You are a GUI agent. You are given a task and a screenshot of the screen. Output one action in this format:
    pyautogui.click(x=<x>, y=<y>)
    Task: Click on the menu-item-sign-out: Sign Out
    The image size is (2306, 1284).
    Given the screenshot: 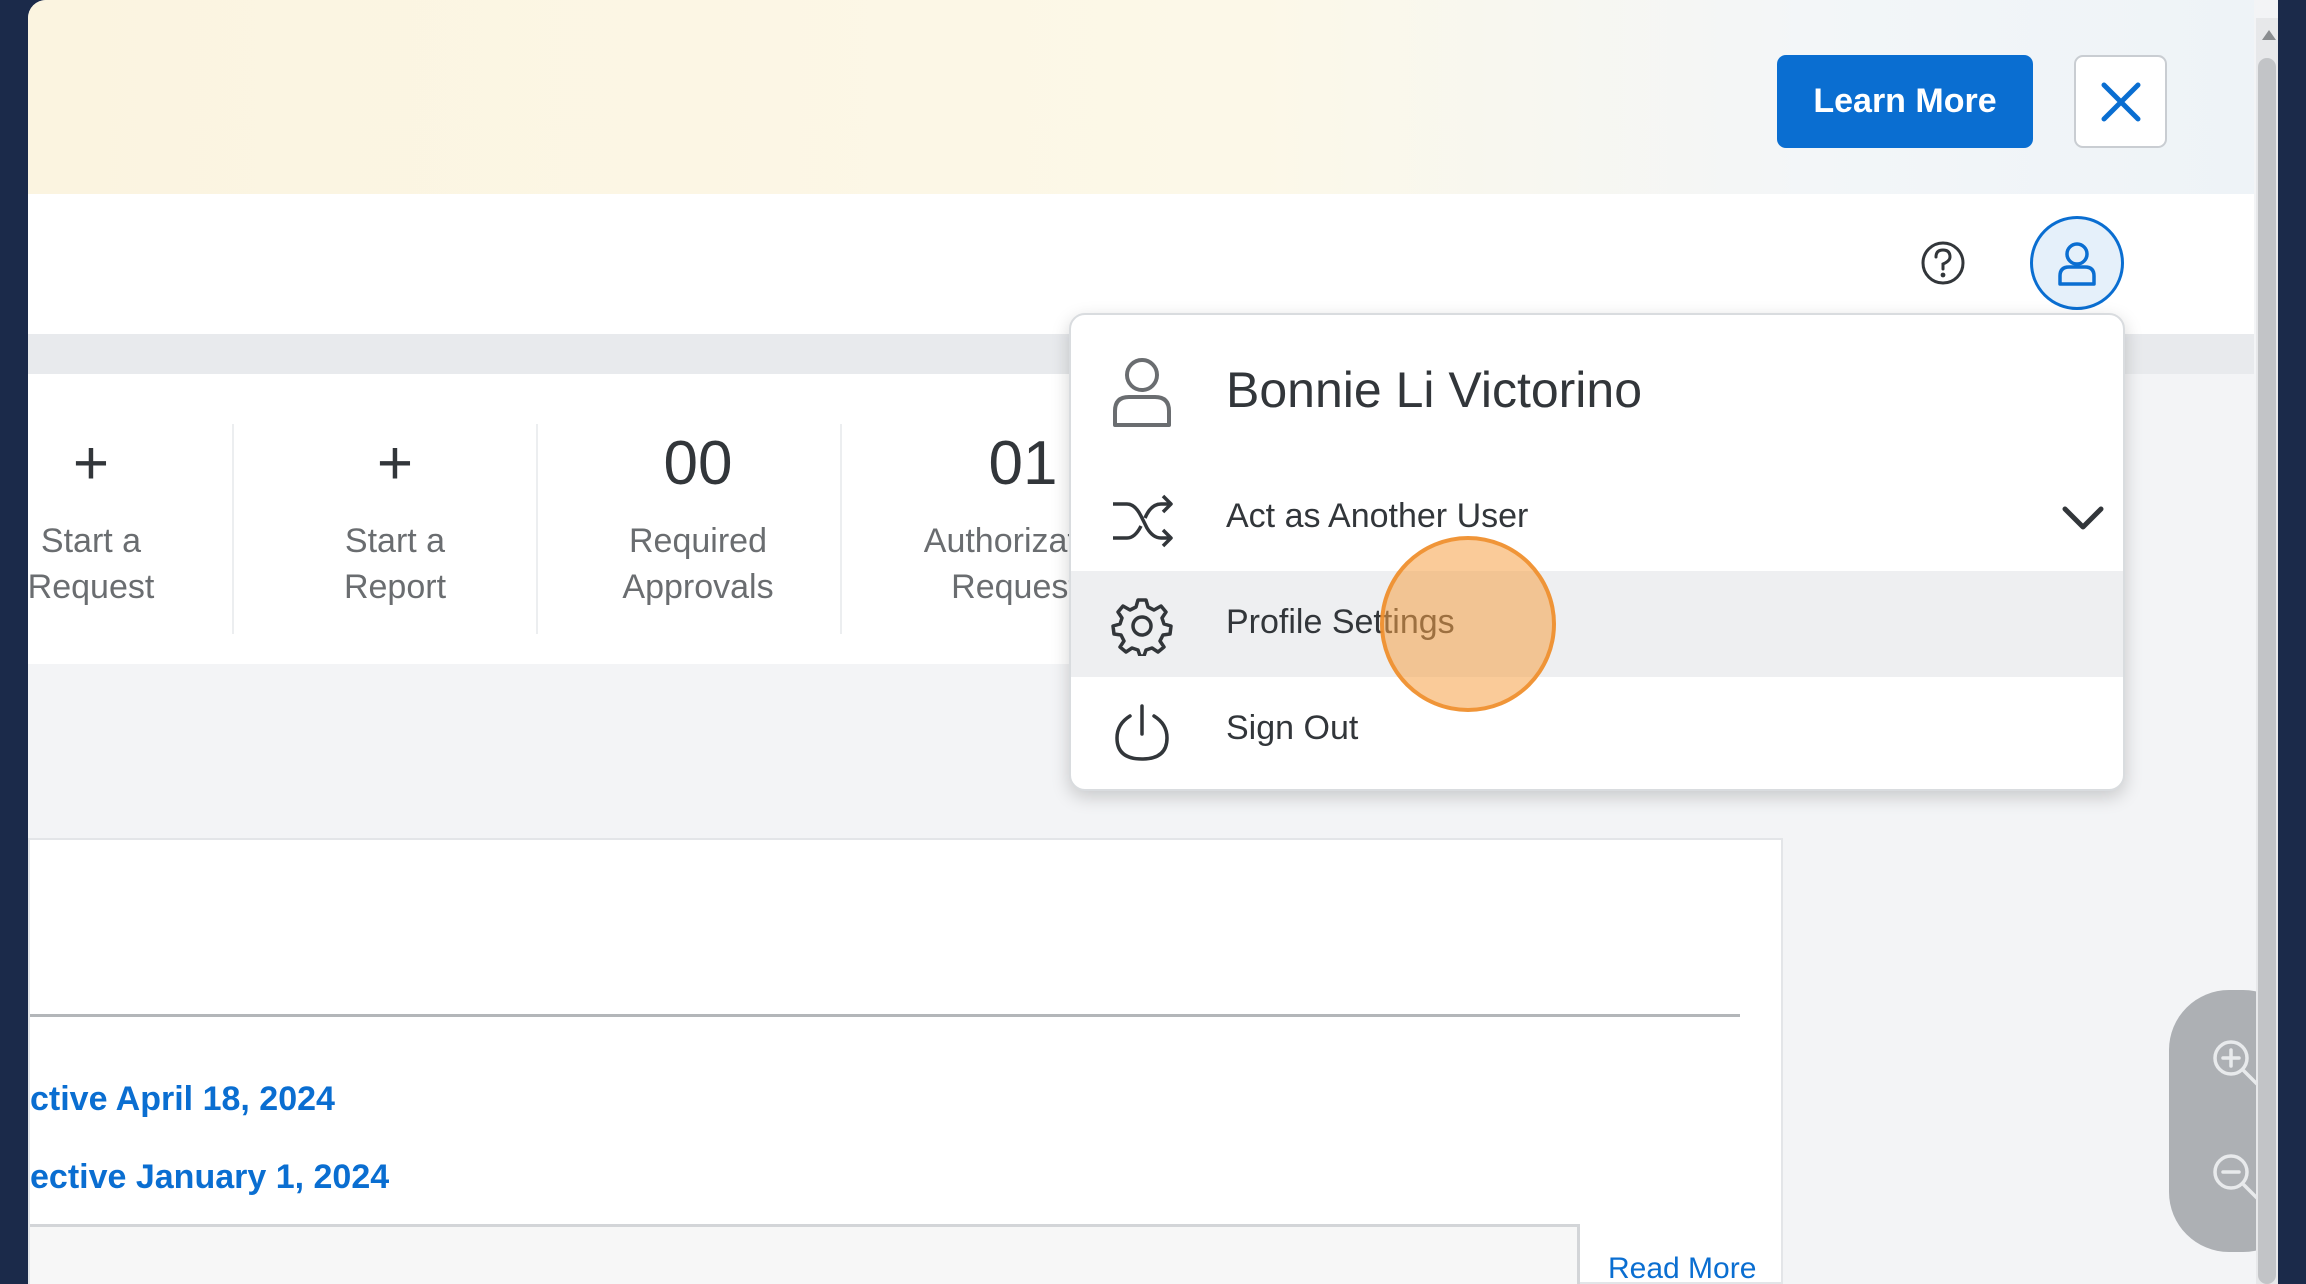 What is the action you would take?
    pyautogui.click(x=1597, y=730)
    